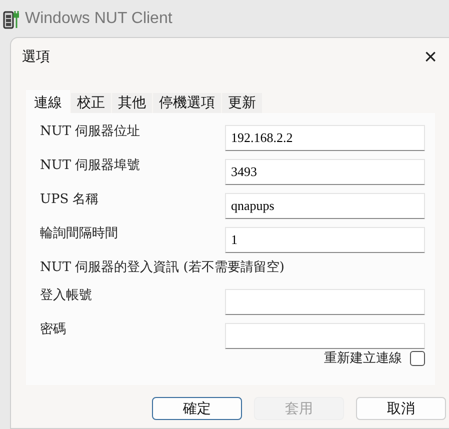 The image size is (449, 429). Describe the element at coordinates (48, 101) in the screenshot. I see `tab: 連線` at that location.